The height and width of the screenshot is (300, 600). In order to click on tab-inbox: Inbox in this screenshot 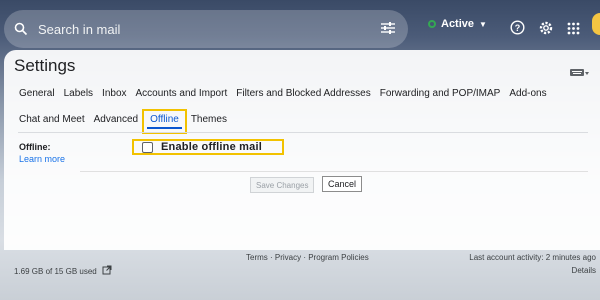, I will do `click(114, 93)`.